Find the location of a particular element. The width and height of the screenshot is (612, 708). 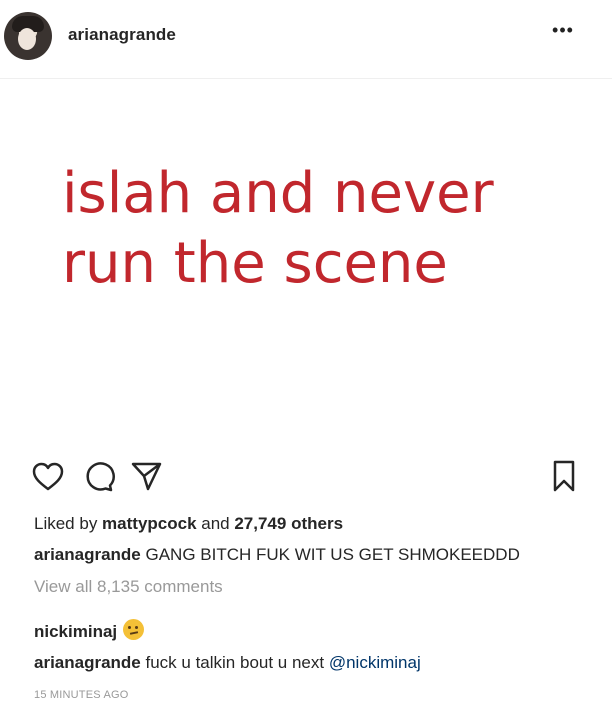

post-image-text: islah and never run the scene is located at coordinates (278, 229).